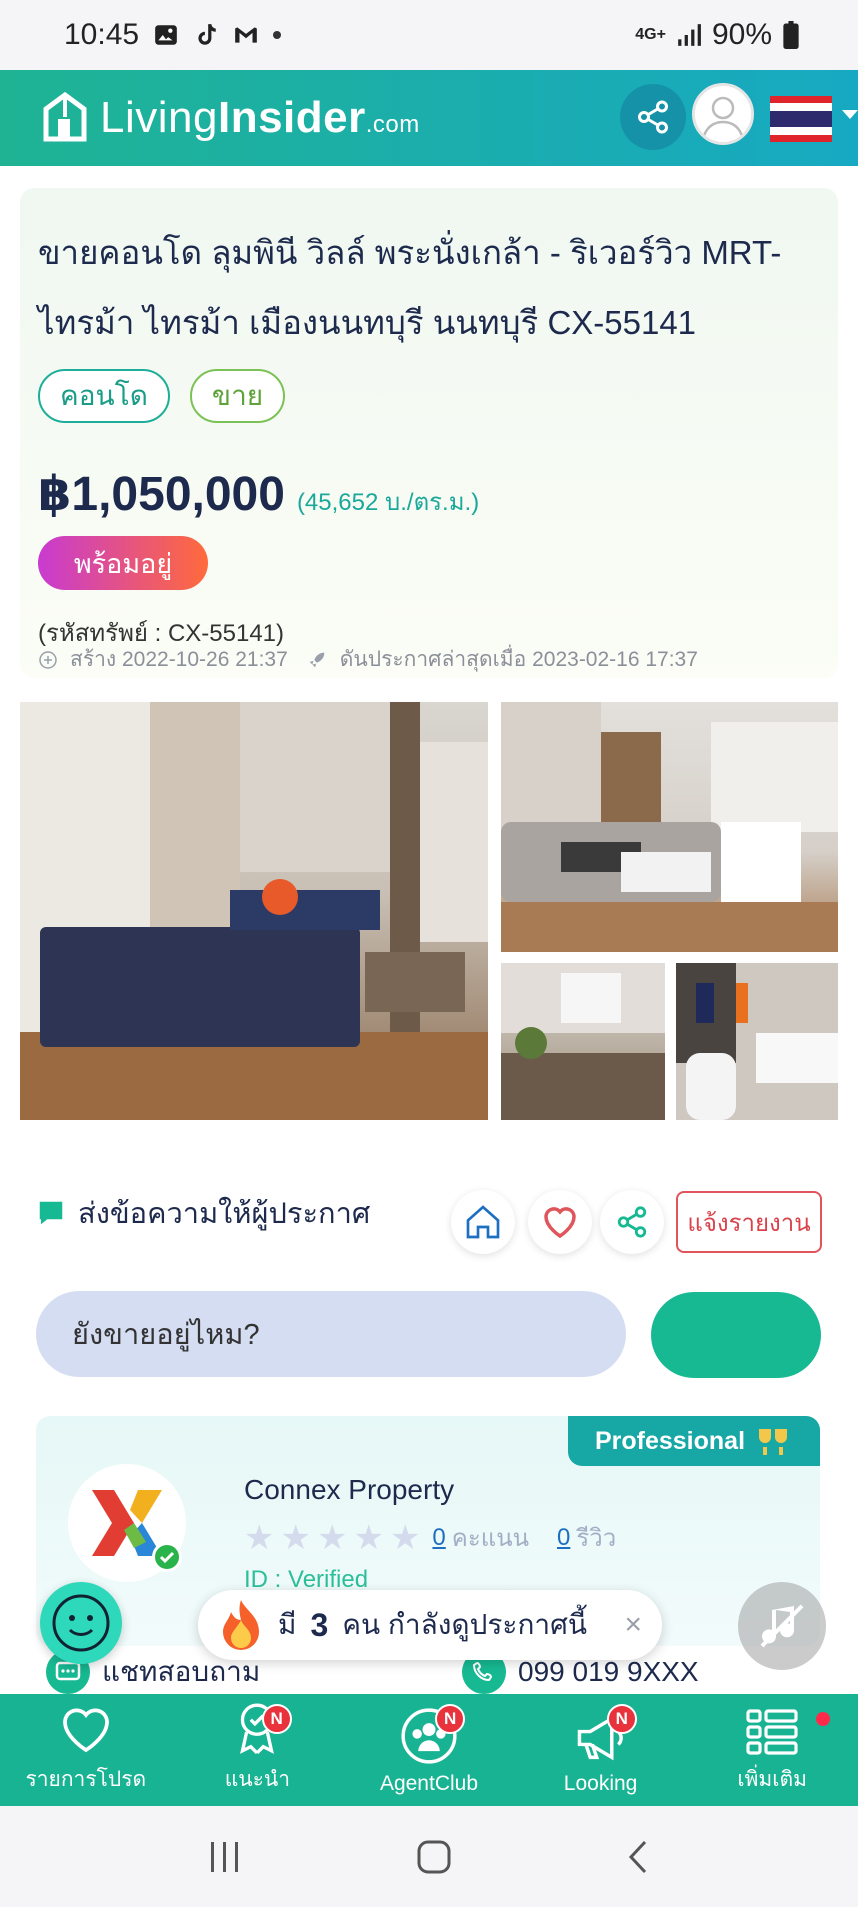  Describe the element at coordinates (465, 1624) in the screenshot. I see `toast-suffix: คน กำลังดูประกาศนี้` at that location.